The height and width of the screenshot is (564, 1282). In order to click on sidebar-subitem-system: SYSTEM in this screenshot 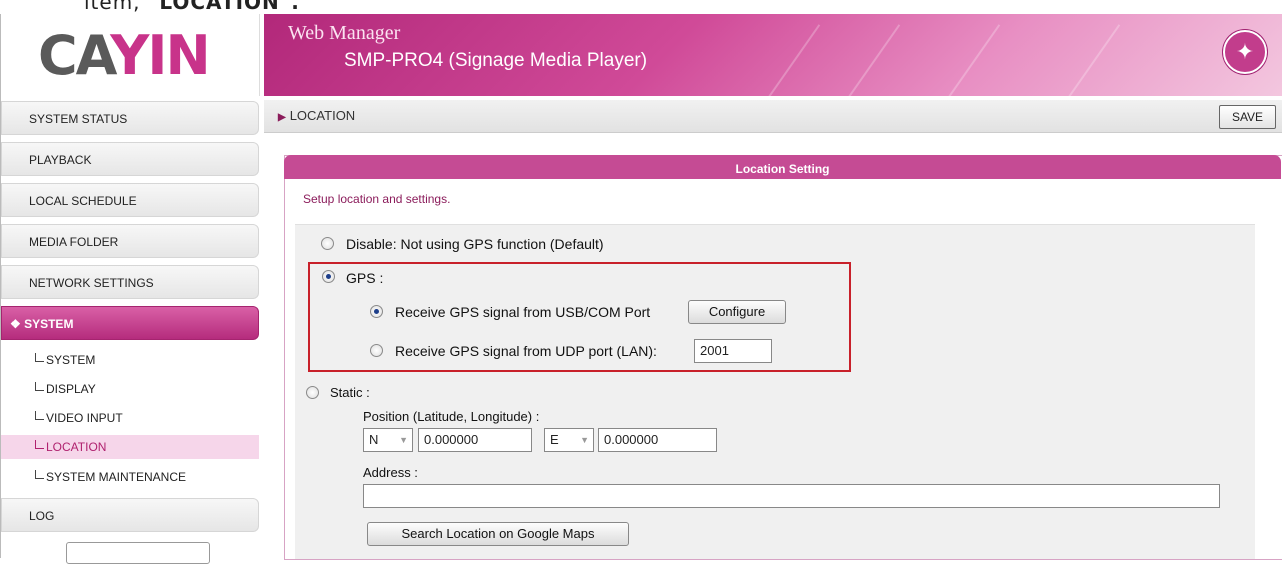, I will do `click(130, 360)`.